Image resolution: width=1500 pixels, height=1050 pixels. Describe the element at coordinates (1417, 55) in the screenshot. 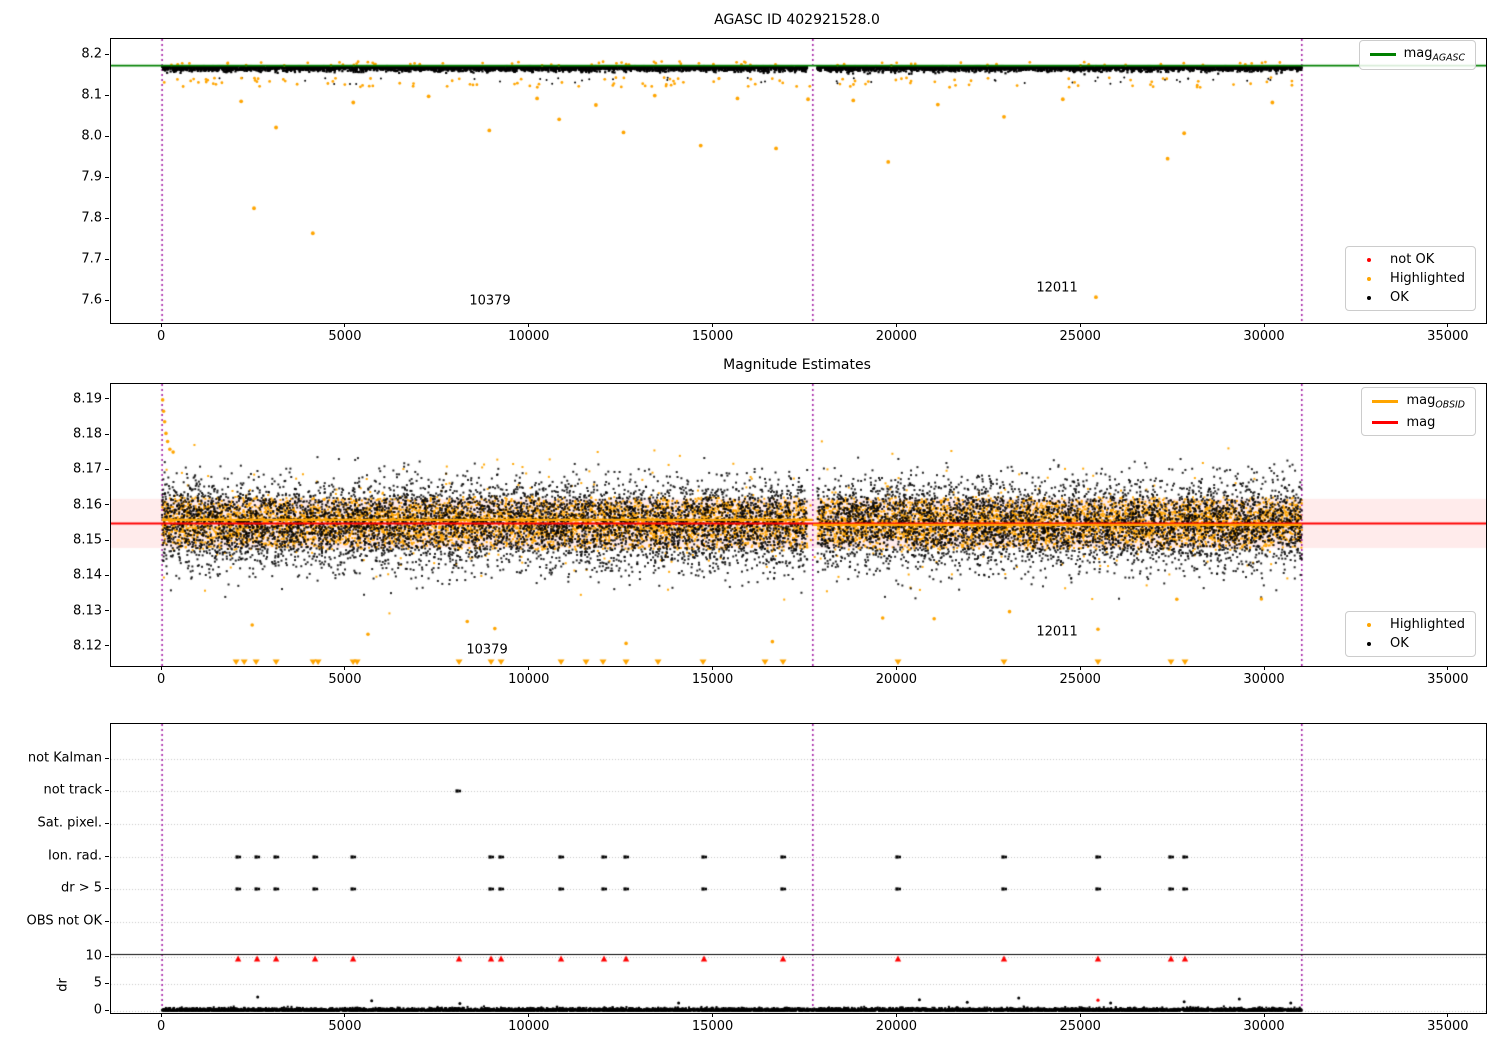

I see `legend: magAGASC` at that location.